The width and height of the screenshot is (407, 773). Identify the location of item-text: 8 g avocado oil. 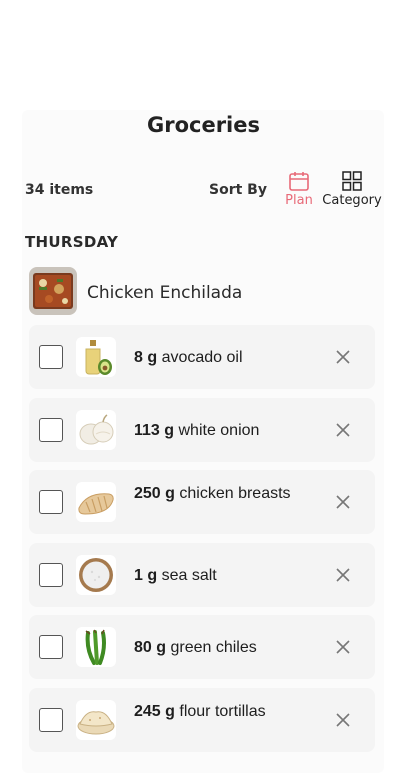
(188, 357).